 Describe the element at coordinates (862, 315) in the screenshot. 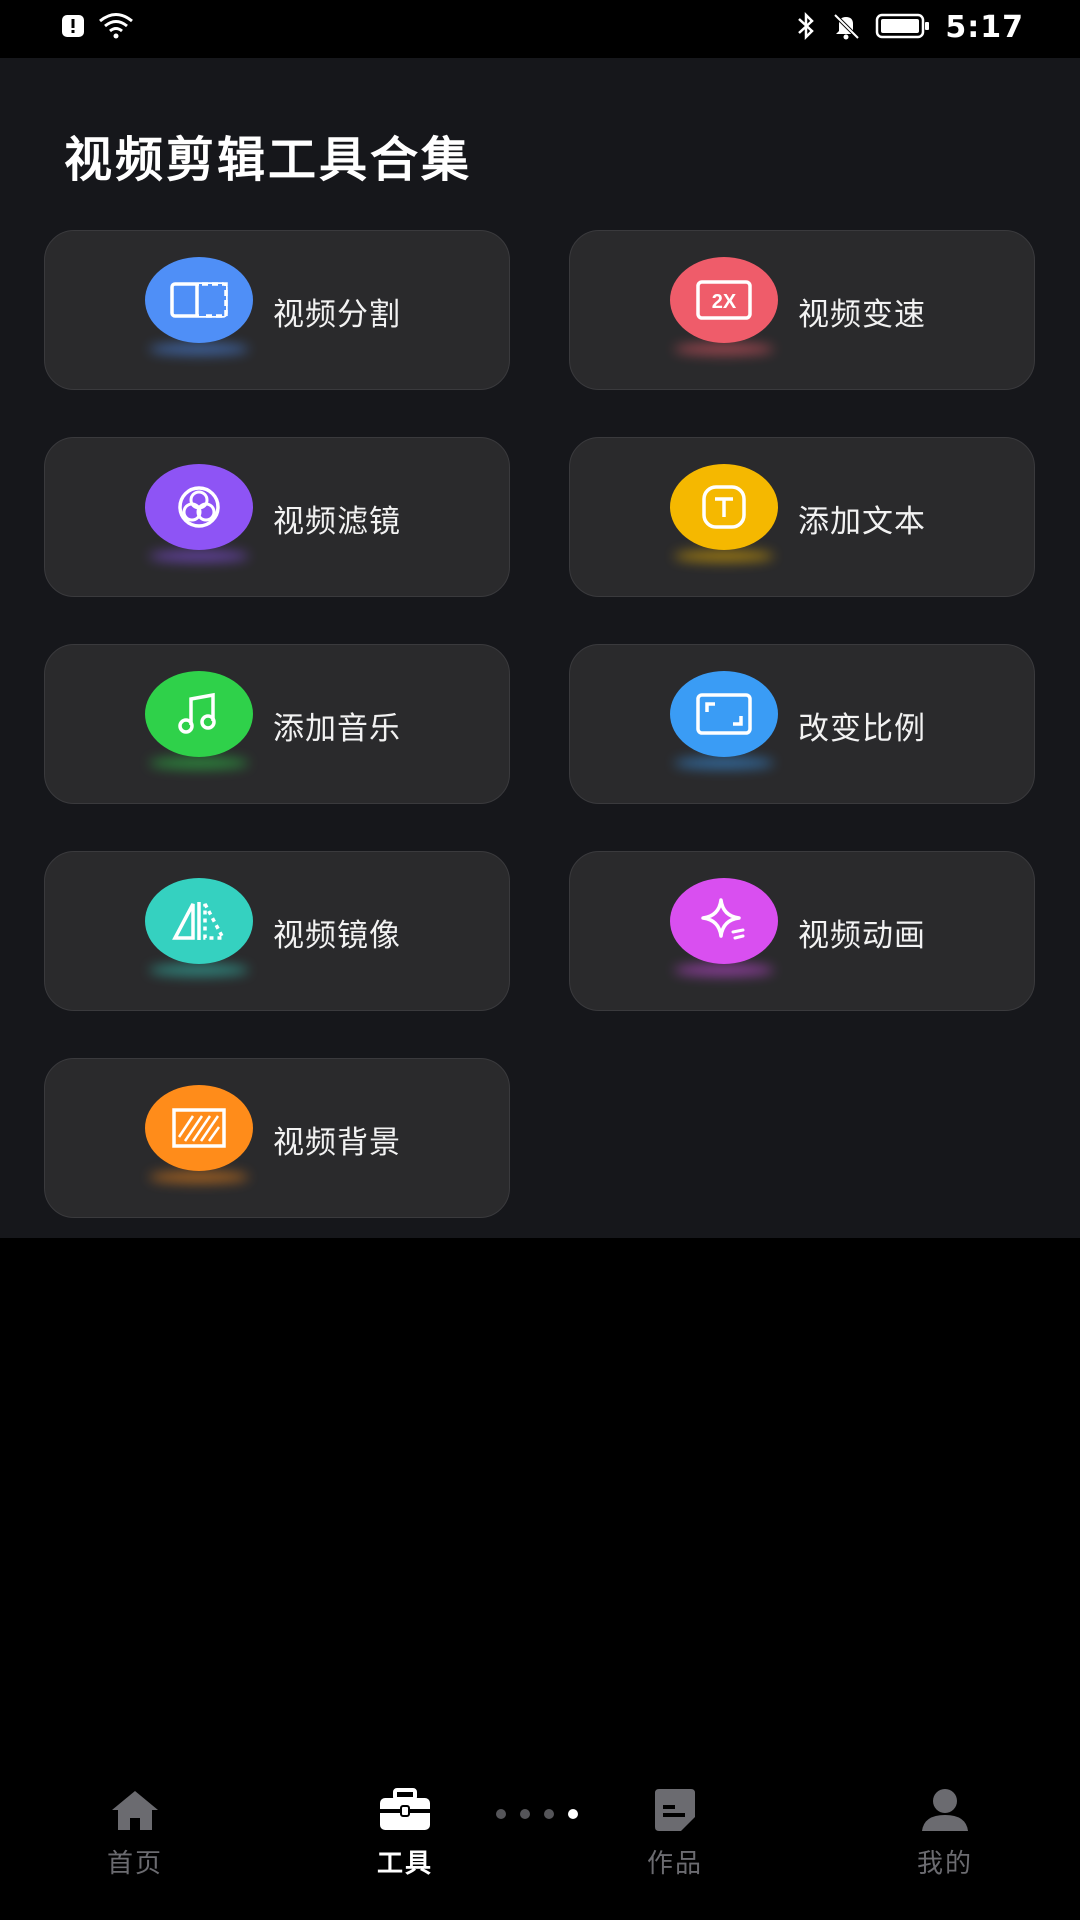

I see `tool-label: 视频变速` at that location.